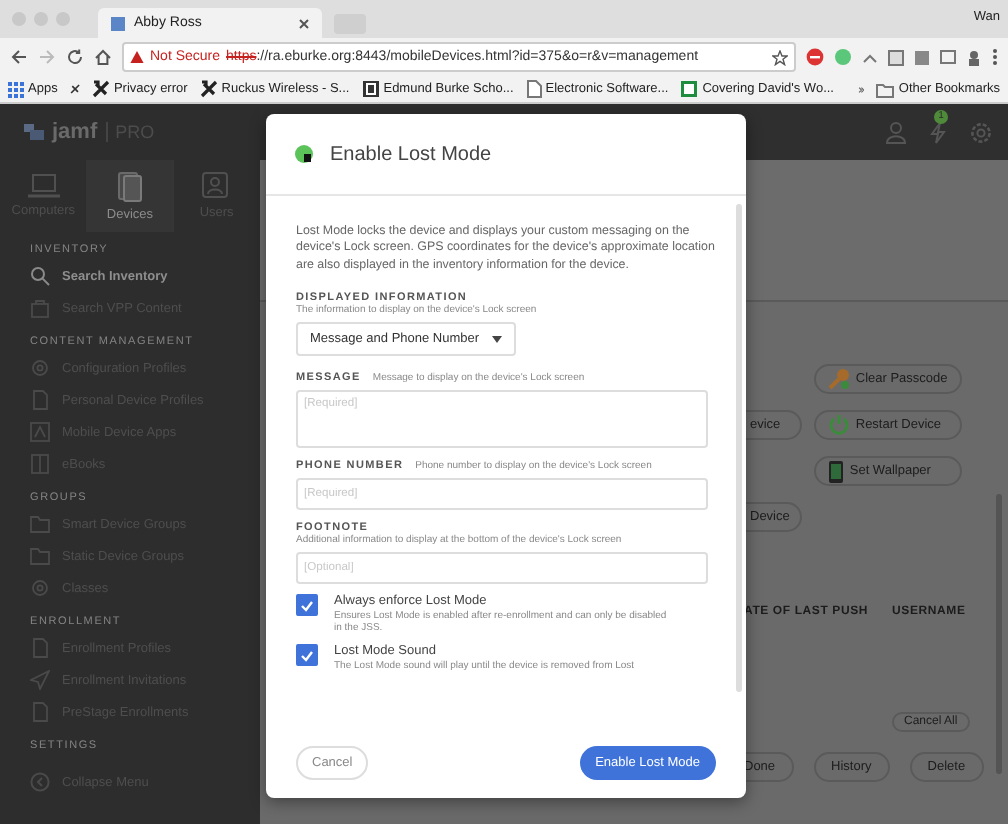  What do you see at coordinates (40, 276) in the screenshot?
I see `search-icon` at bounding box center [40, 276].